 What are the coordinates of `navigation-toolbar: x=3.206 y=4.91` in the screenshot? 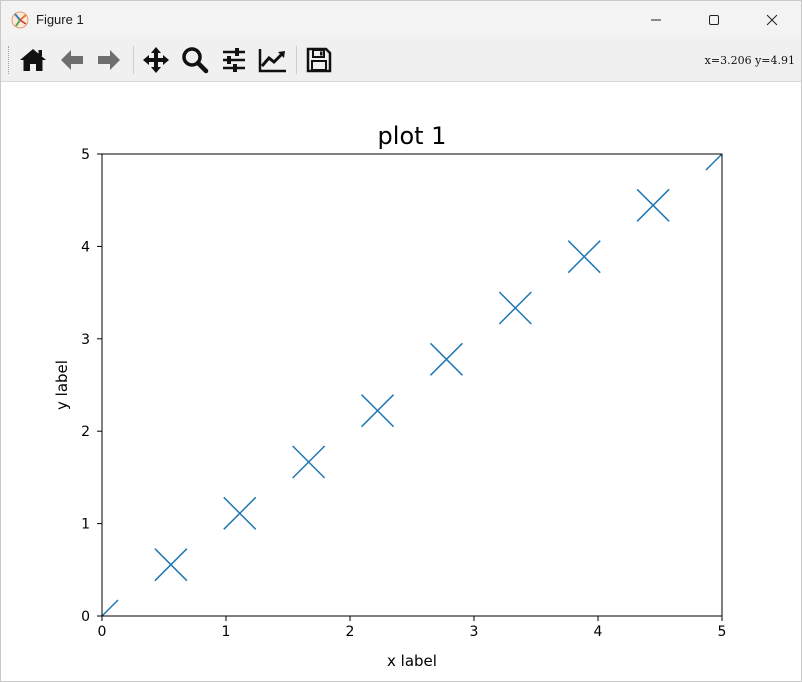 It's located at (401, 60).